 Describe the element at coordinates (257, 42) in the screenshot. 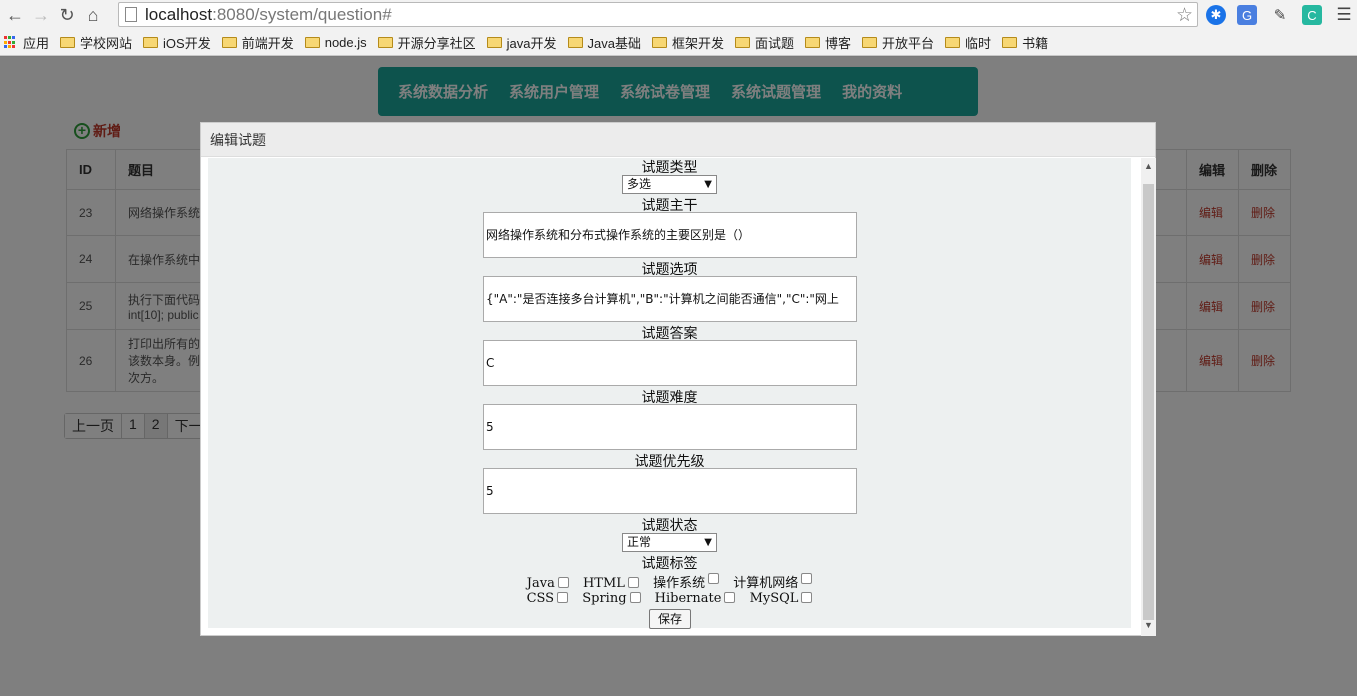

I see `bookmark-folder: 前端开发` at that location.